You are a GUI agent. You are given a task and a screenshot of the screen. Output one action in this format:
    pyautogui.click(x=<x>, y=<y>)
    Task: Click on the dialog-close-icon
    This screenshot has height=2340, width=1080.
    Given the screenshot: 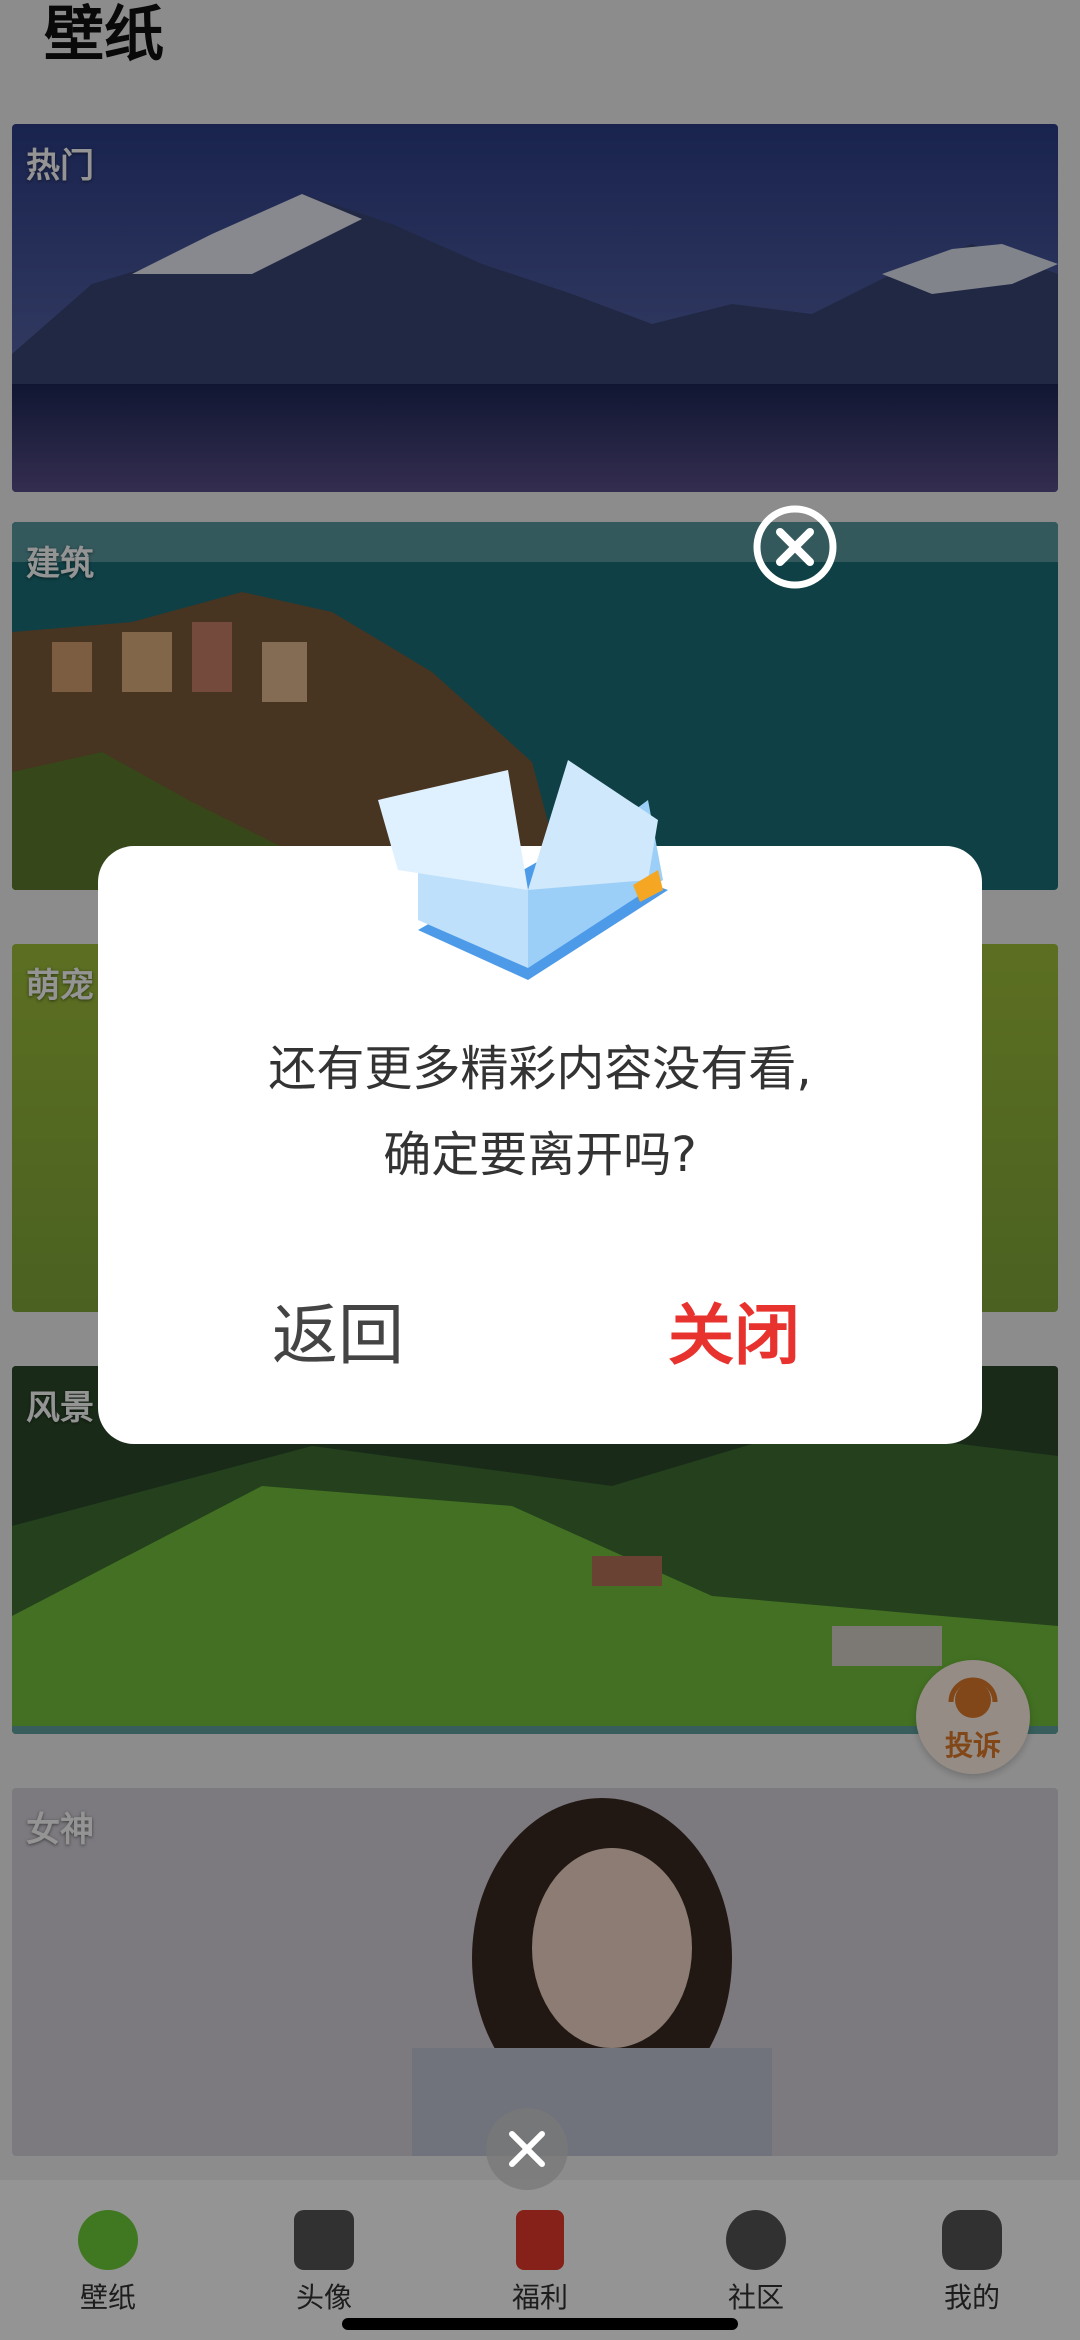 What is the action you would take?
    pyautogui.click(x=795, y=547)
    